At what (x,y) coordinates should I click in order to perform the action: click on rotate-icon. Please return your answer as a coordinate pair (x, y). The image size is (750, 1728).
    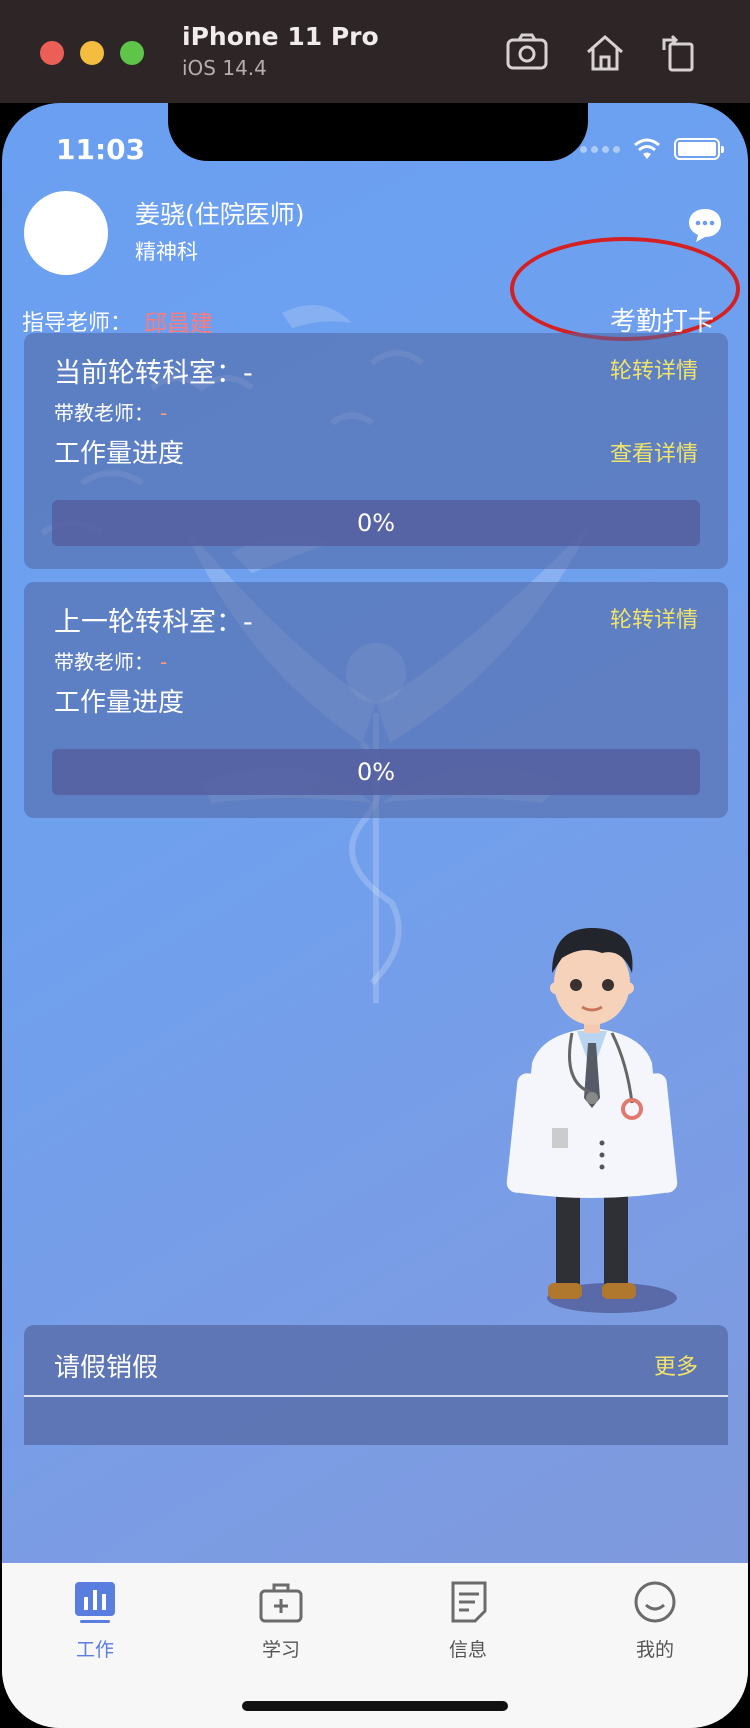
    Looking at the image, I should click on (679, 53).